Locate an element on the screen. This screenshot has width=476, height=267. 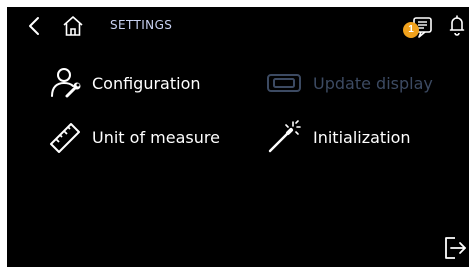
unit-of-measure-label: Unit of measure is located at coordinates (156, 137).